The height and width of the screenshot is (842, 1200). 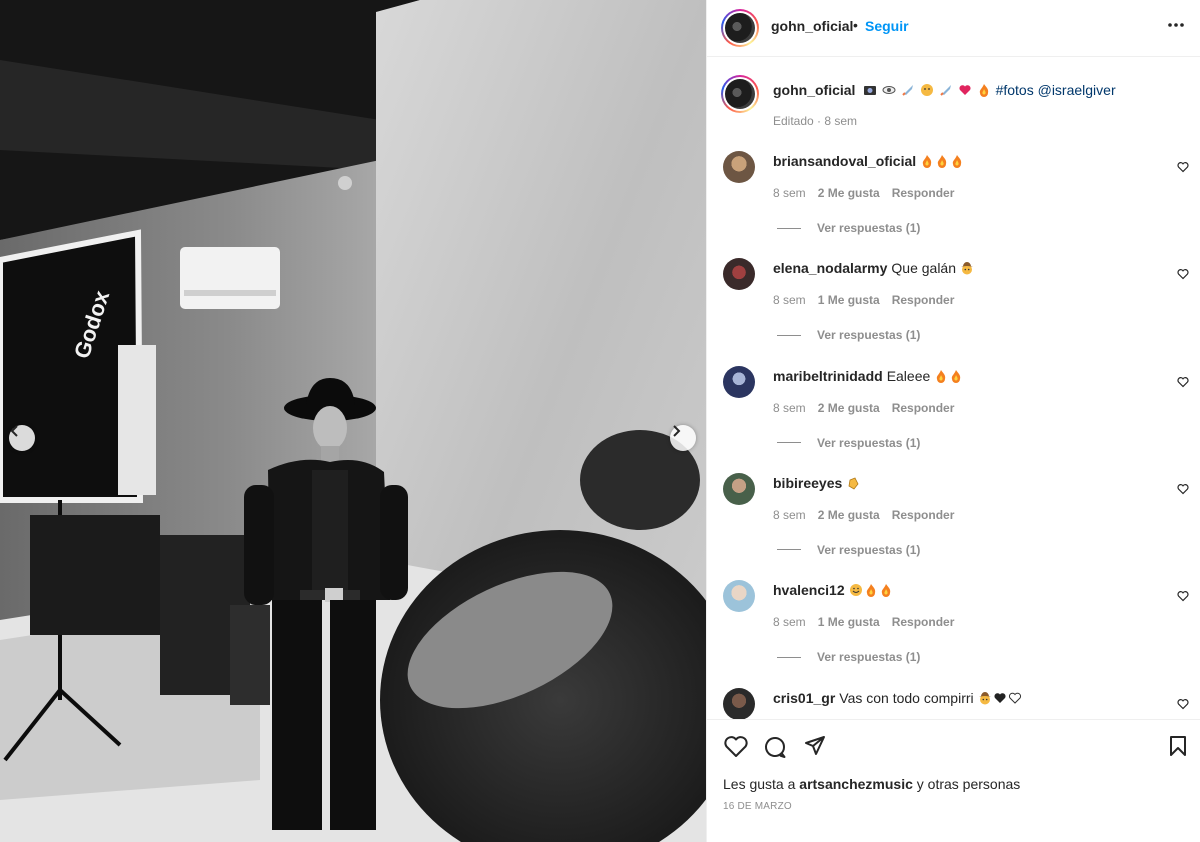 What do you see at coordinates (1178, 746) in the screenshot?
I see `bookmark-icon` at bounding box center [1178, 746].